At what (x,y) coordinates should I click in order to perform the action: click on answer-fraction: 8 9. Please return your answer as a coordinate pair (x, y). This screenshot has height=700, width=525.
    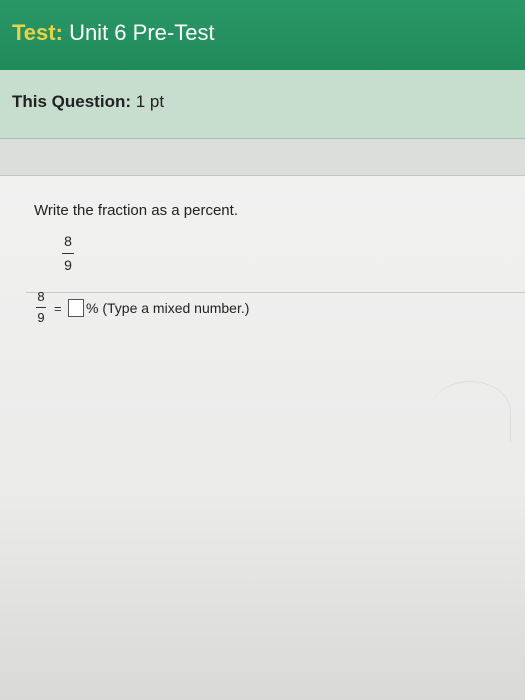
    Looking at the image, I should click on (41, 307).